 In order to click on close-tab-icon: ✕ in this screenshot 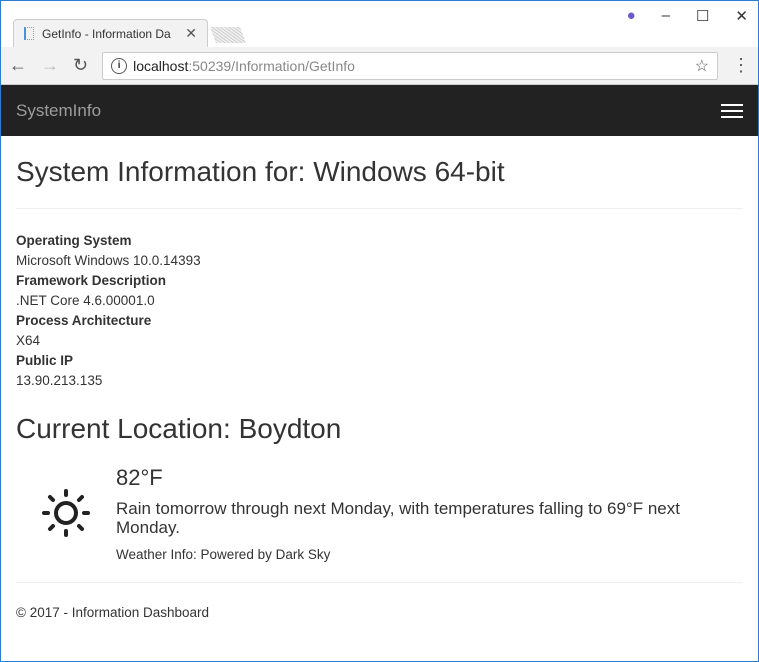, I will do `click(191, 33)`.